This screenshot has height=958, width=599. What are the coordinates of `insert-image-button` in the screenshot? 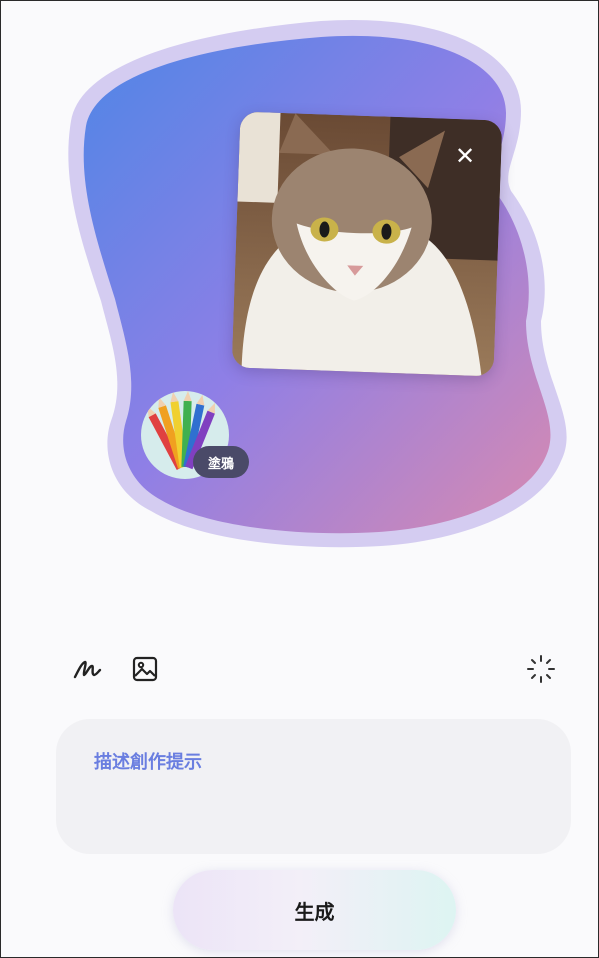 It's located at (145, 669).